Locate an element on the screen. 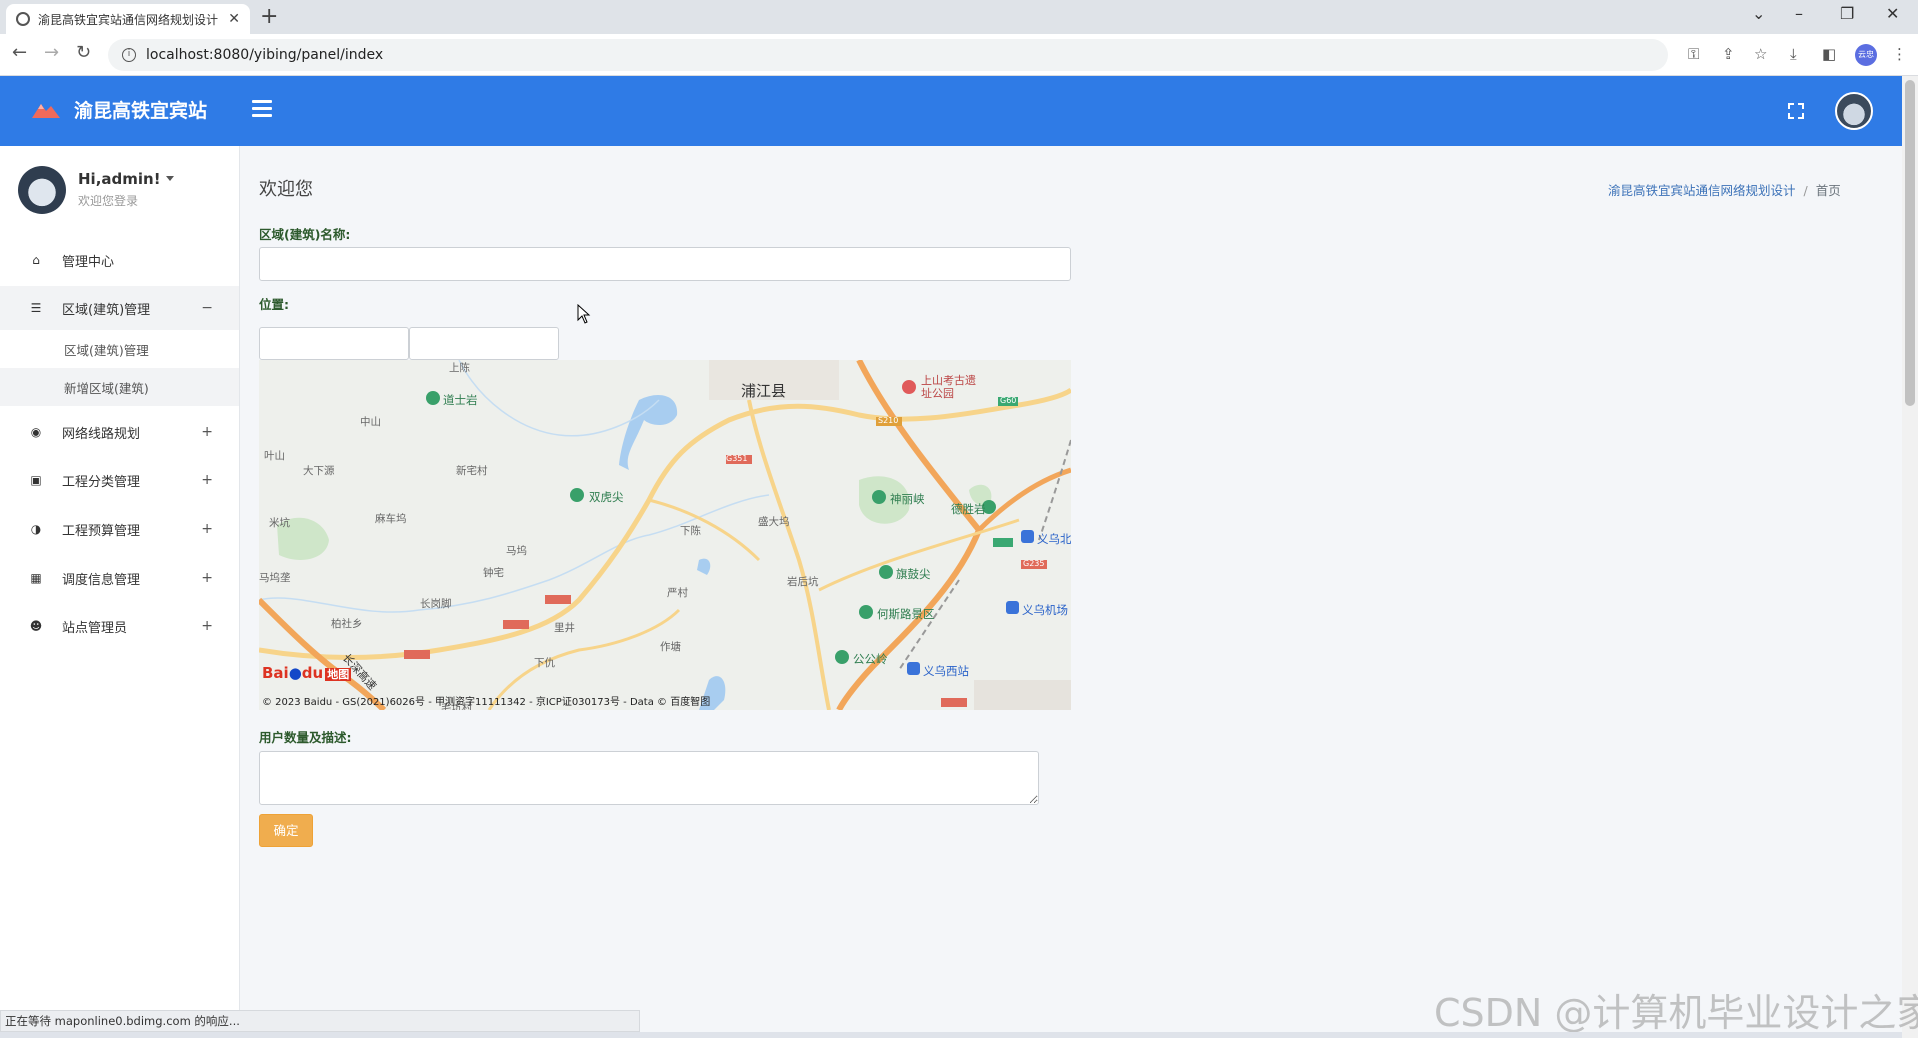 Image resolution: width=1918 pixels, height=1038 pixels. fullscreen-icon is located at coordinates (1796, 111).